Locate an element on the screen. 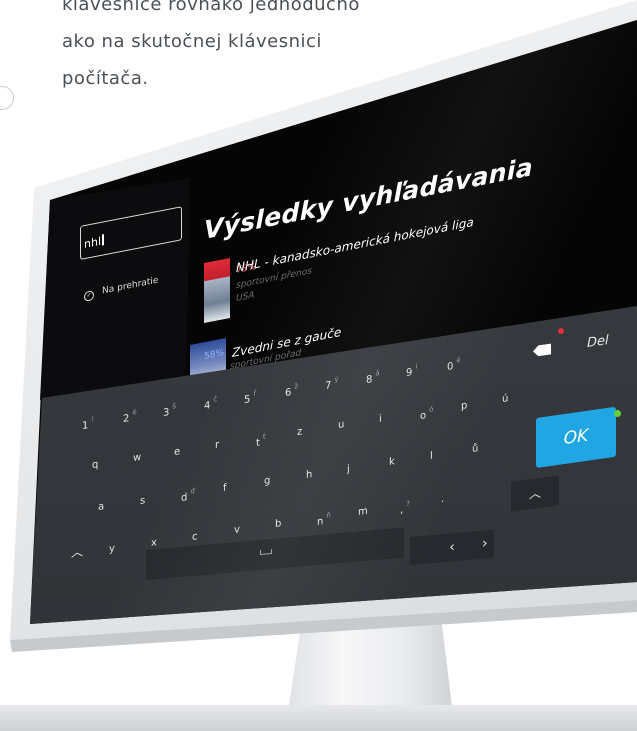 This screenshot has width=637, height=731. key-label: e is located at coordinates (177, 451).